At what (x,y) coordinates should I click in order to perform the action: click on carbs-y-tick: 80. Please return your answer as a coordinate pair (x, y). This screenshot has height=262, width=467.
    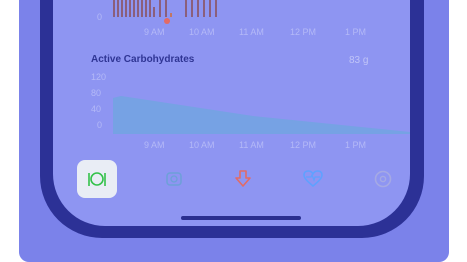
    Looking at the image, I should click on (96, 93).